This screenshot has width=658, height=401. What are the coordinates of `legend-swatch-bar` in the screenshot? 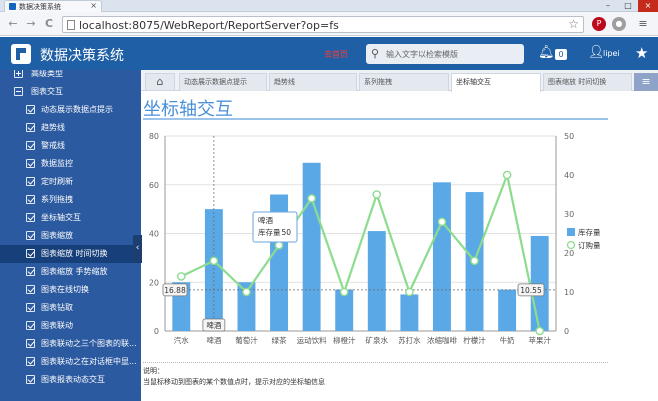 It's located at (571, 232).